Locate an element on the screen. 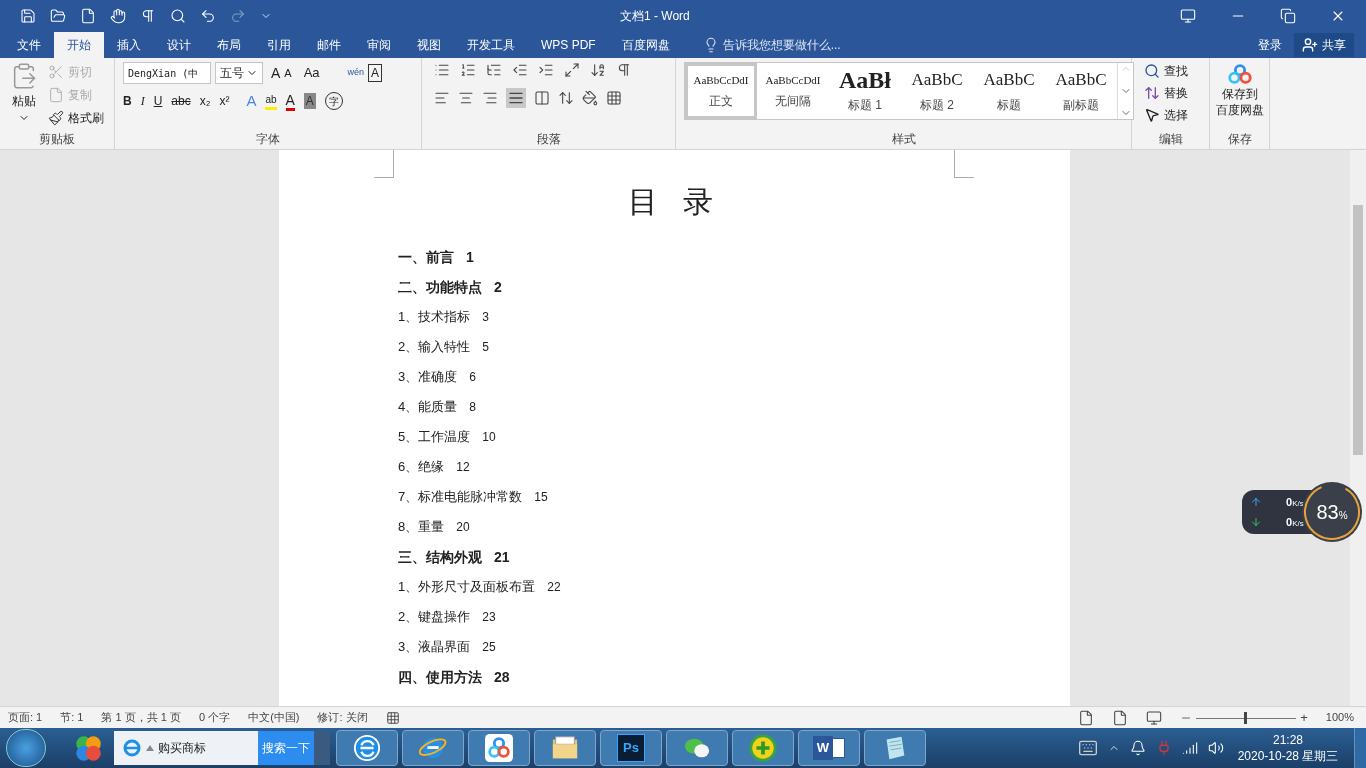 This screenshot has height=768, width=1366. ribbon-tab: 文件 is located at coordinates (29, 45).